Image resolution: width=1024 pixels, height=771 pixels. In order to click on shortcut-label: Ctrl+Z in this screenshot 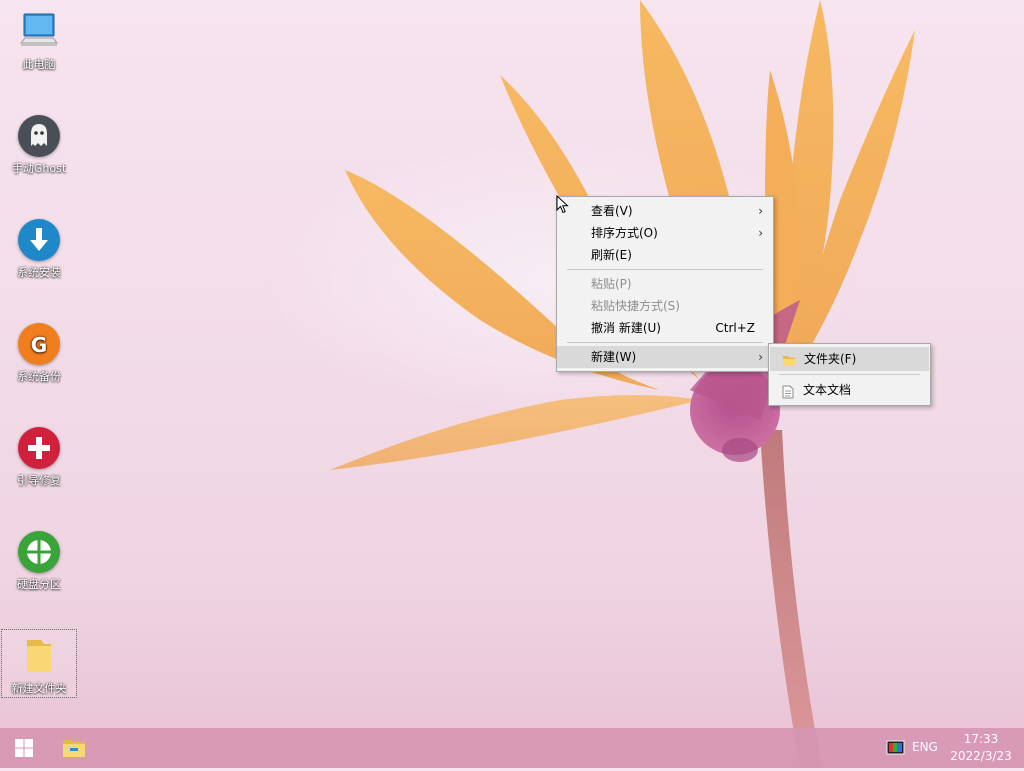, I will do `click(735, 328)`.